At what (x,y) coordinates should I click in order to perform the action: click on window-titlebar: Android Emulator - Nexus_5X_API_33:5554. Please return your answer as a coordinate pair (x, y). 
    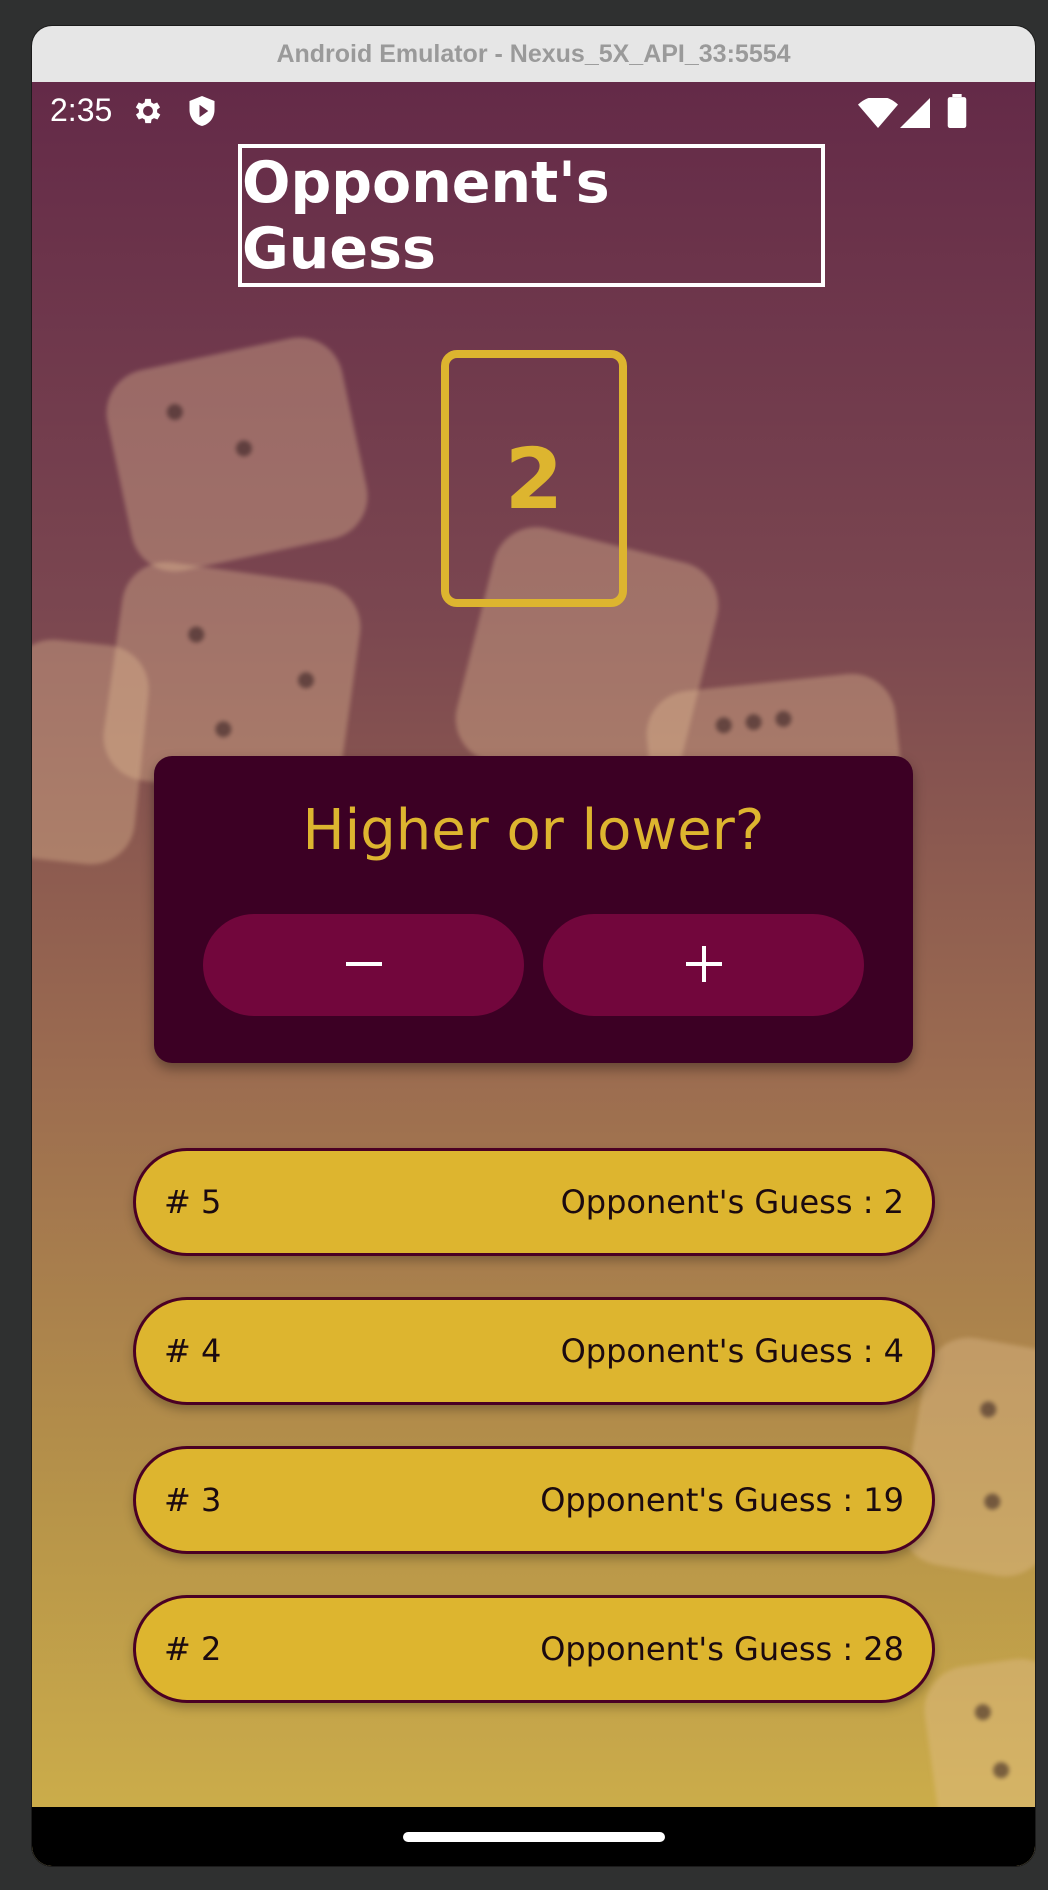
    Looking at the image, I should click on (533, 54).